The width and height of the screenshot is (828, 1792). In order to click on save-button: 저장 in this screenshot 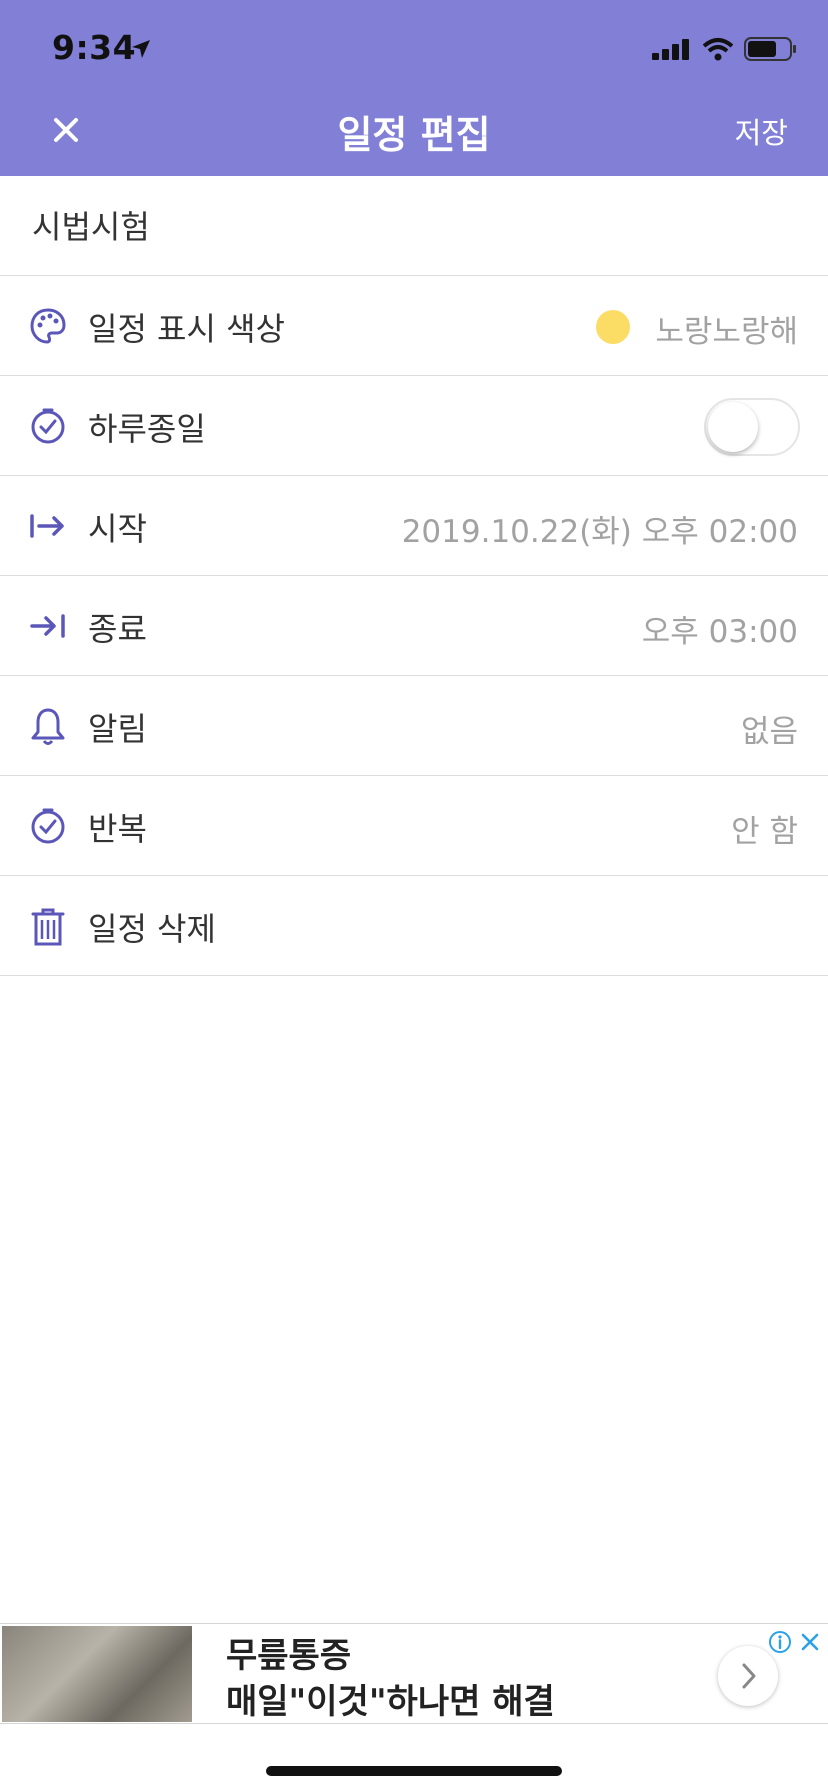, I will do `click(761, 131)`.